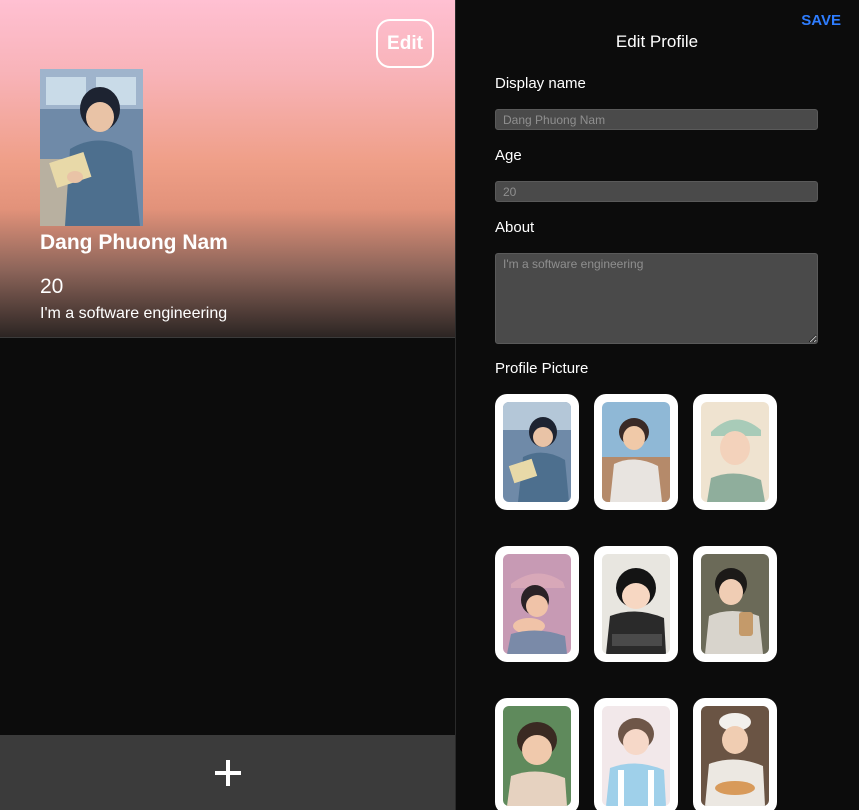 The image size is (859, 810). What do you see at coordinates (508, 155) in the screenshot?
I see `age-label: Age` at bounding box center [508, 155].